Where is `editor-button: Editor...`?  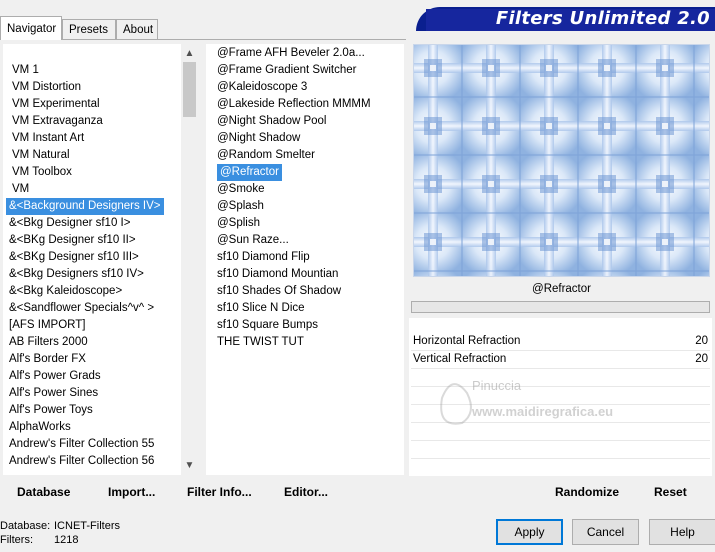
editor-button: Editor... is located at coordinates (306, 492).